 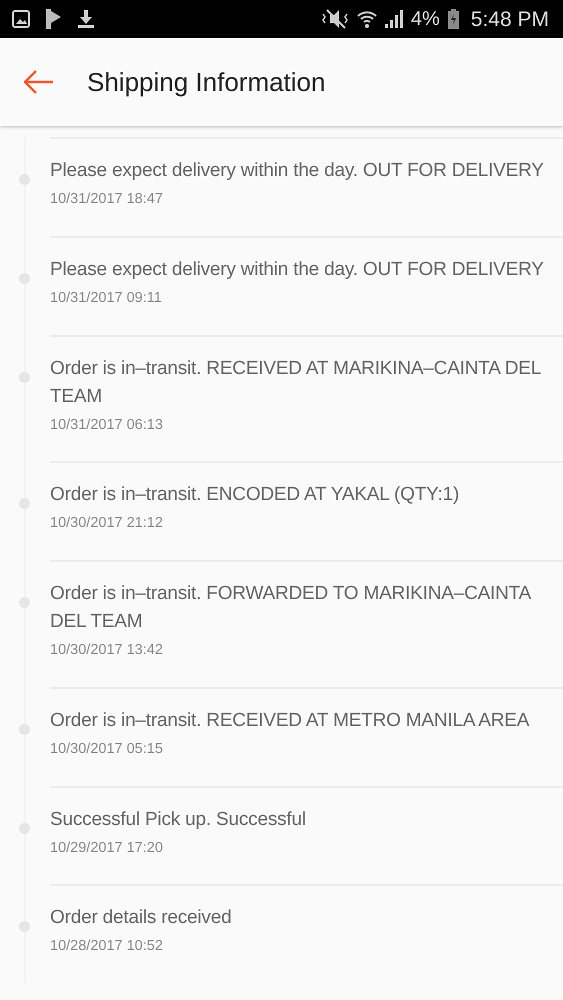 I want to click on flag-icon, so click(x=54, y=19).